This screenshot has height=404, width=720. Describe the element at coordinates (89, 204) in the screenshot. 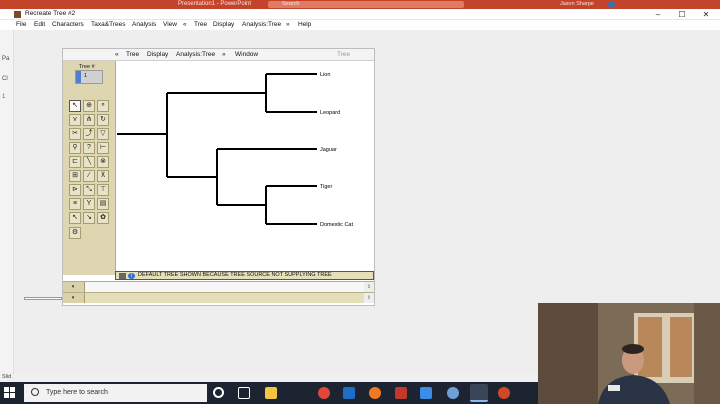

I see `split-tool-icon: Y` at that location.